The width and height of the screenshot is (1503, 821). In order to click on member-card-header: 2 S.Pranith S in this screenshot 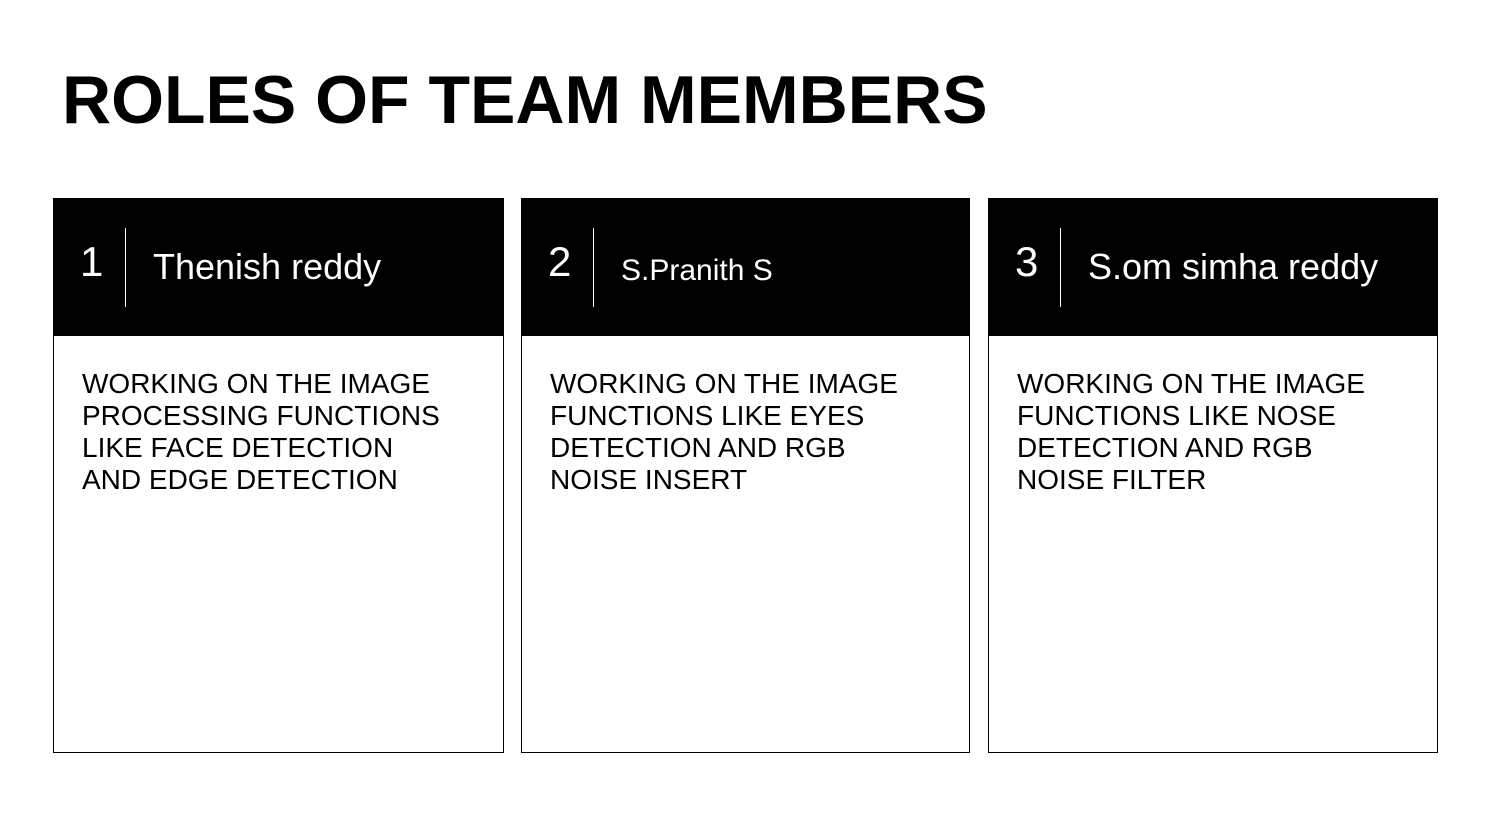, I will do `click(745, 267)`.